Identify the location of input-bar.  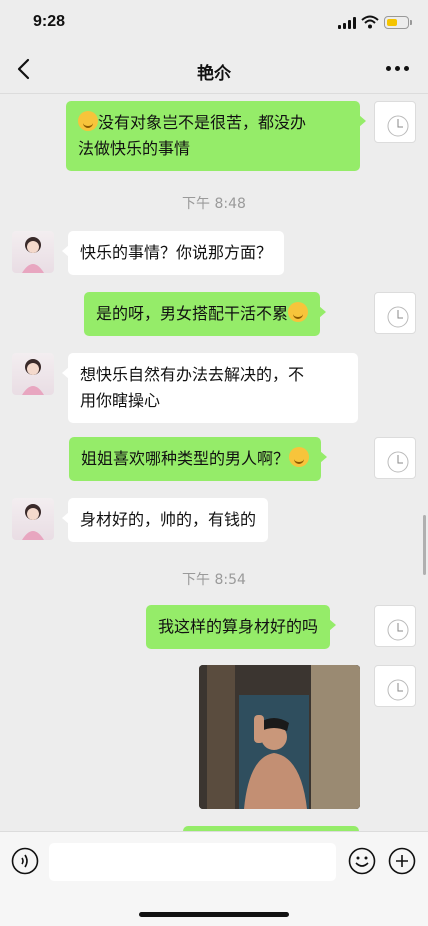
(214, 878).